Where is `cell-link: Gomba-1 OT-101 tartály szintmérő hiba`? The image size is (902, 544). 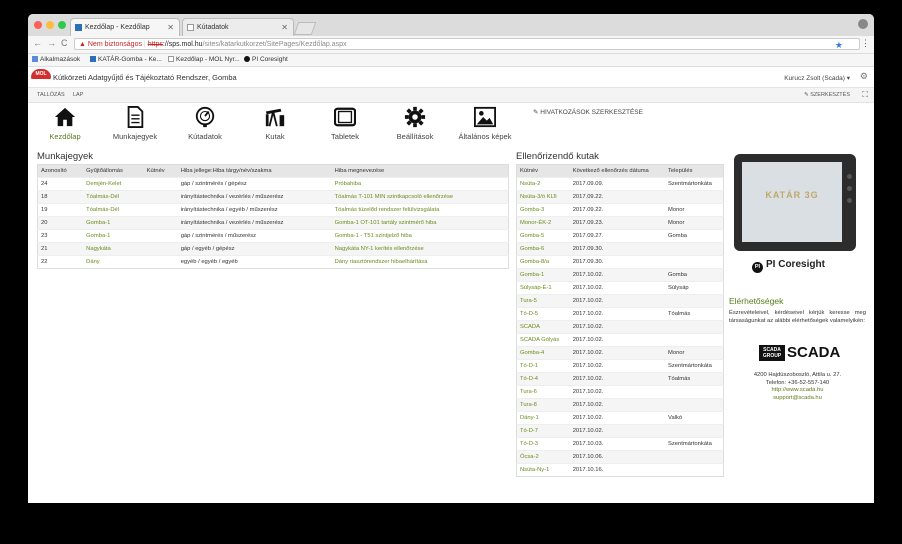
cell-link: Gomba-1 OT-101 tartály szintmérő hiba is located at coordinates (420, 223).